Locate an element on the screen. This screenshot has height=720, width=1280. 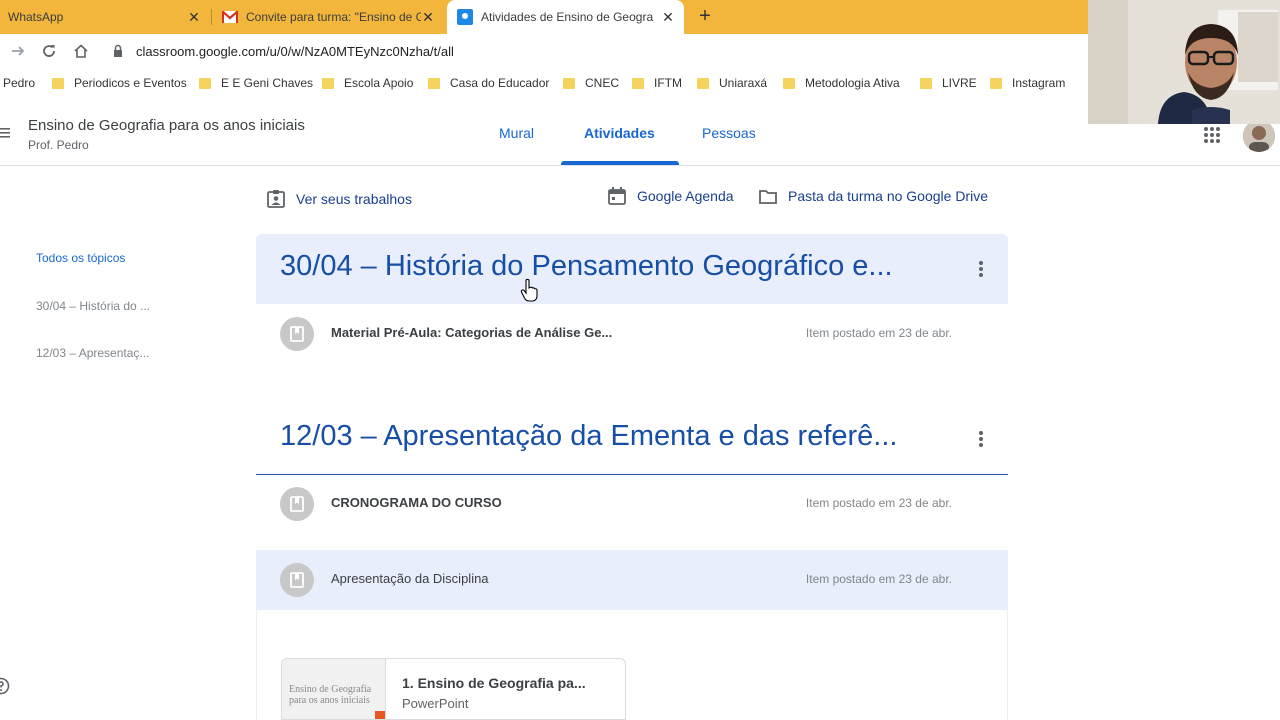
bookmark-item: LIVRE is located at coordinates (948, 83).